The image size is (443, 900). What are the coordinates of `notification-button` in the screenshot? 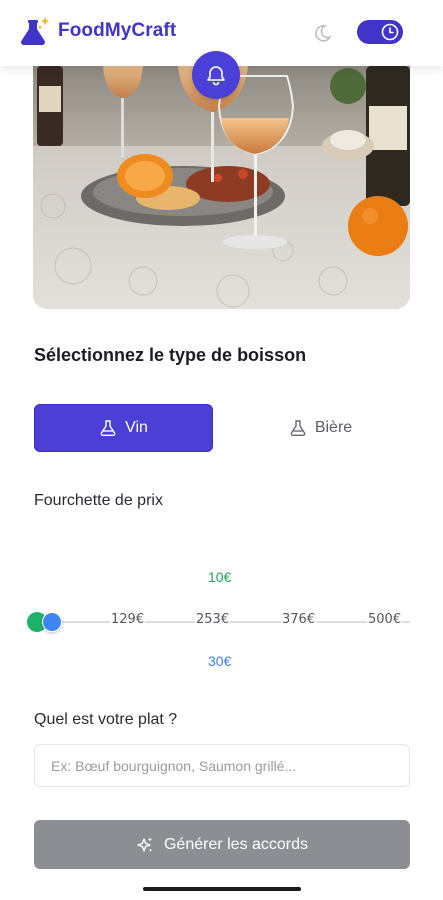 It's located at (216, 75).